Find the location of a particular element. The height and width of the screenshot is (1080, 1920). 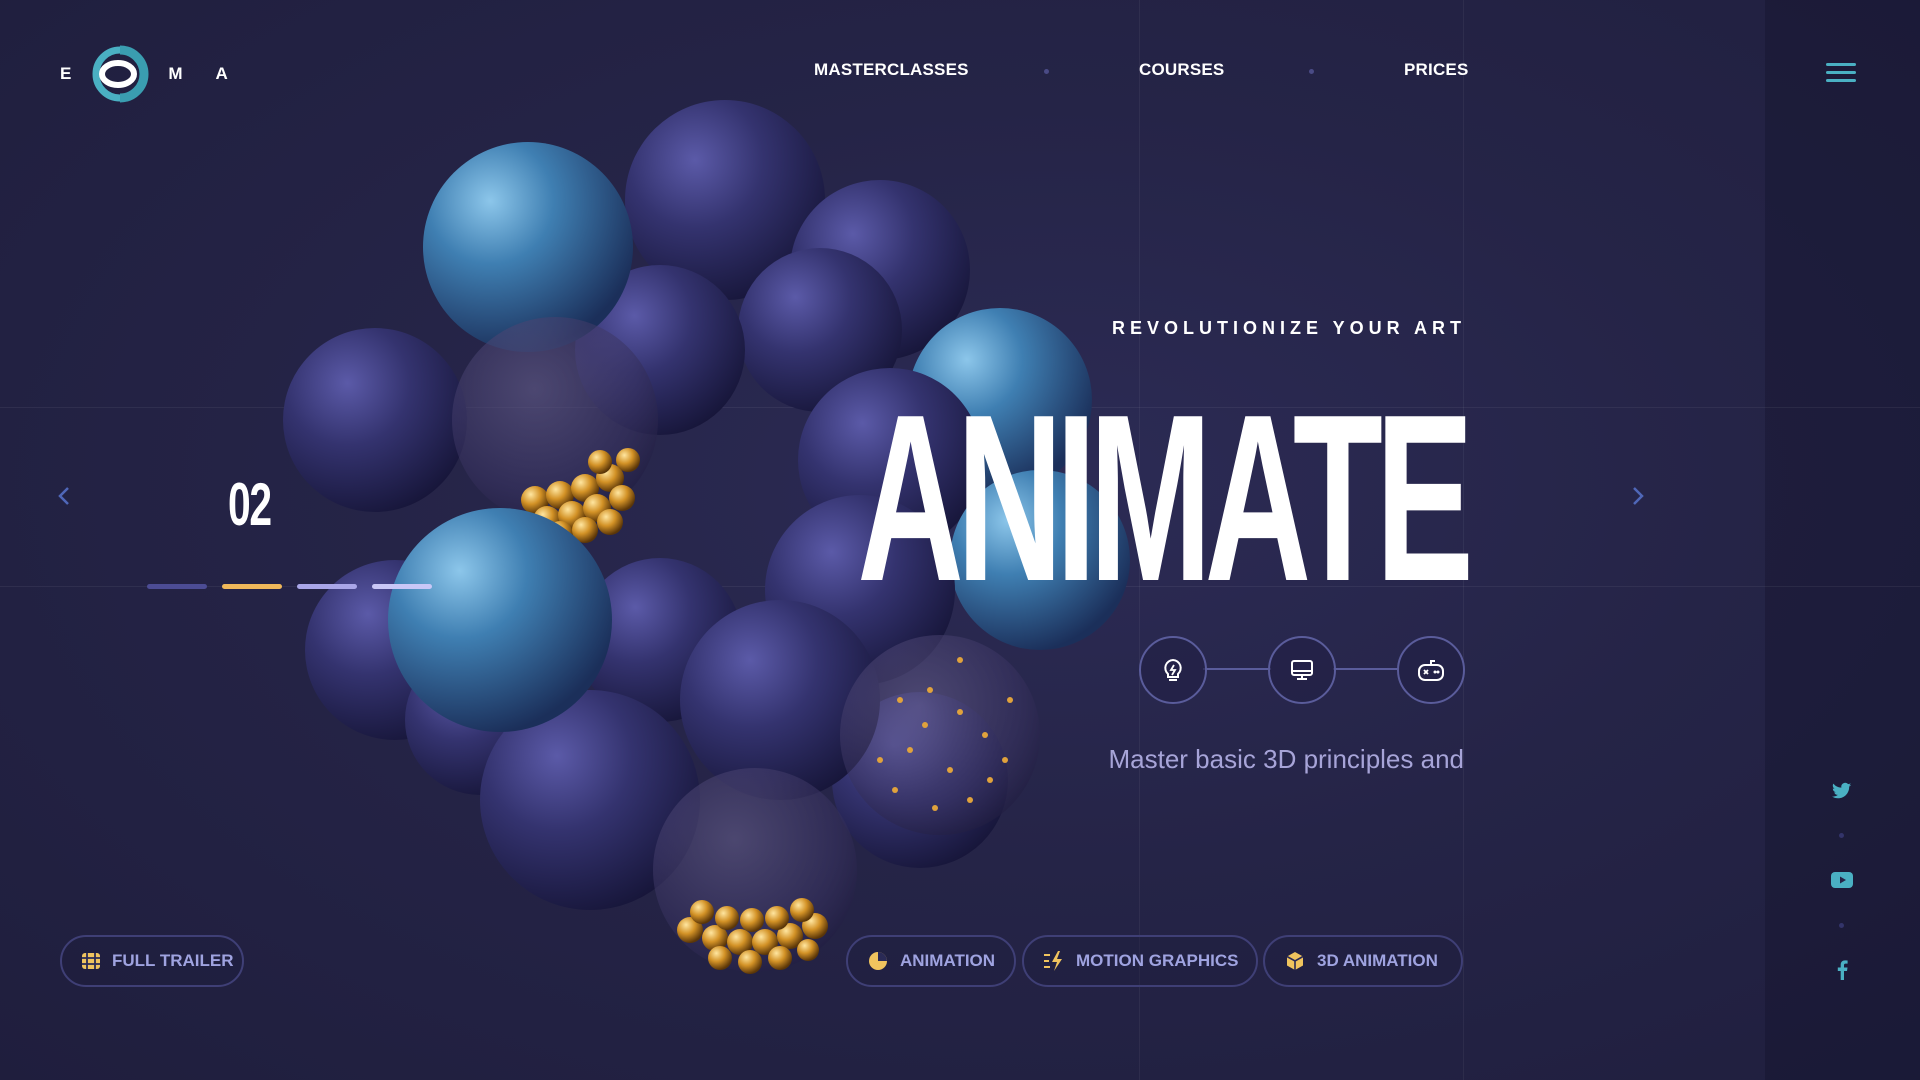

hero-eyebrow: REVOLUTIONIZE YOUR ART is located at coordinates (1288, 328).